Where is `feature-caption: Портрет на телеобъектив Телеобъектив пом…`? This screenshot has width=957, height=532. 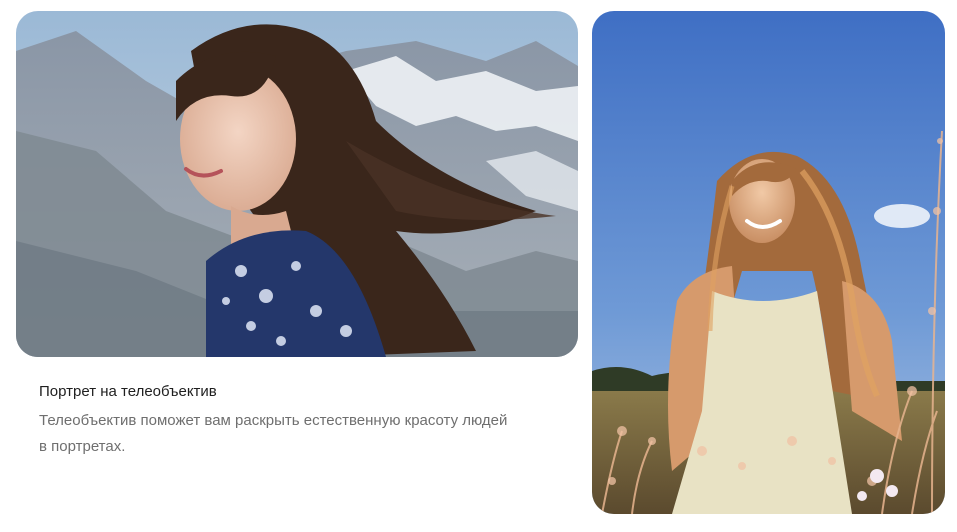
feature-caption: Портрет на телеобъектив Телеобъектив пом… is located at coordinates (289, 421).